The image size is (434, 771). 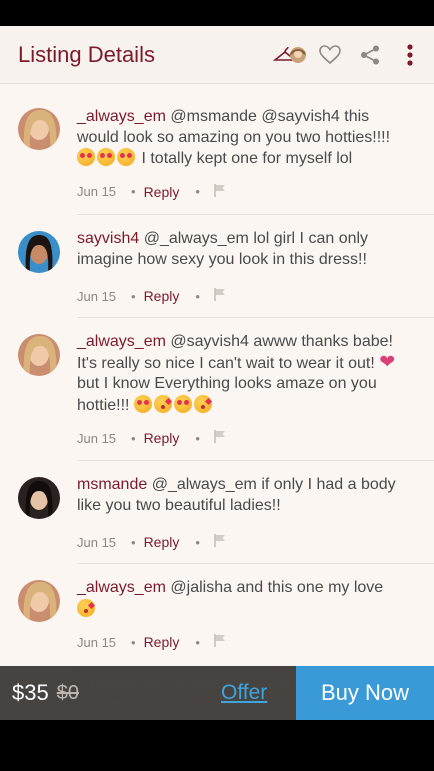 What do you see at coordinates (148, 693) in the screenshot?
I see `price-area: $35 $0 Offer` at bounding box center [148, 693].